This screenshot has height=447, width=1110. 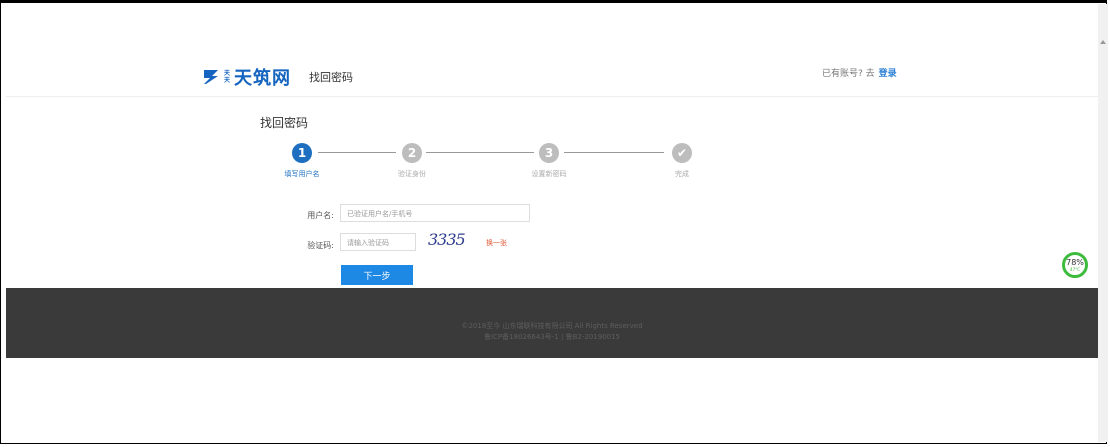 I want to click on system-monitor-widget: 78% 47°C, so click(x=1075, y=265).